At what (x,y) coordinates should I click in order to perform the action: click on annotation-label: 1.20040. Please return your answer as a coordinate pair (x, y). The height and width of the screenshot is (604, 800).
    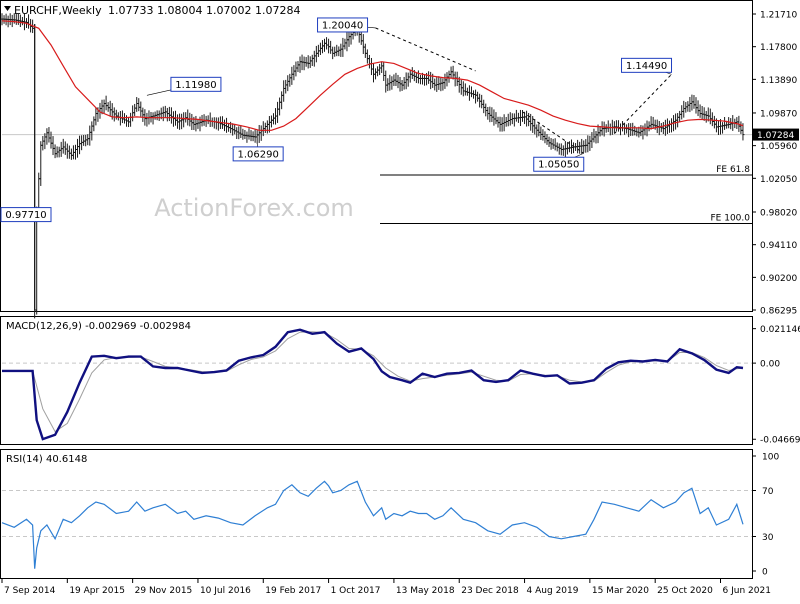
    Looking at the image, I should click on (342, 25).